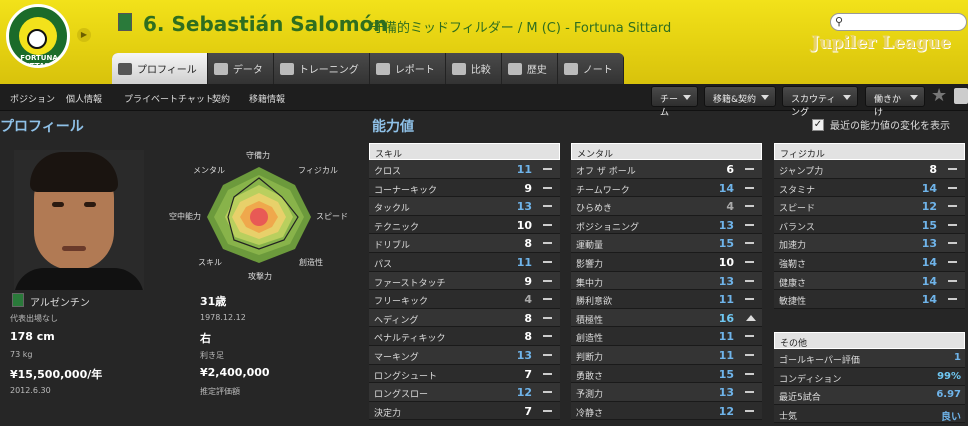 This screenshot has height=426, width=968. Describe the element at coordinates (321, 68) in the screenshot. I see `tab-training: トレーニング` at that location.